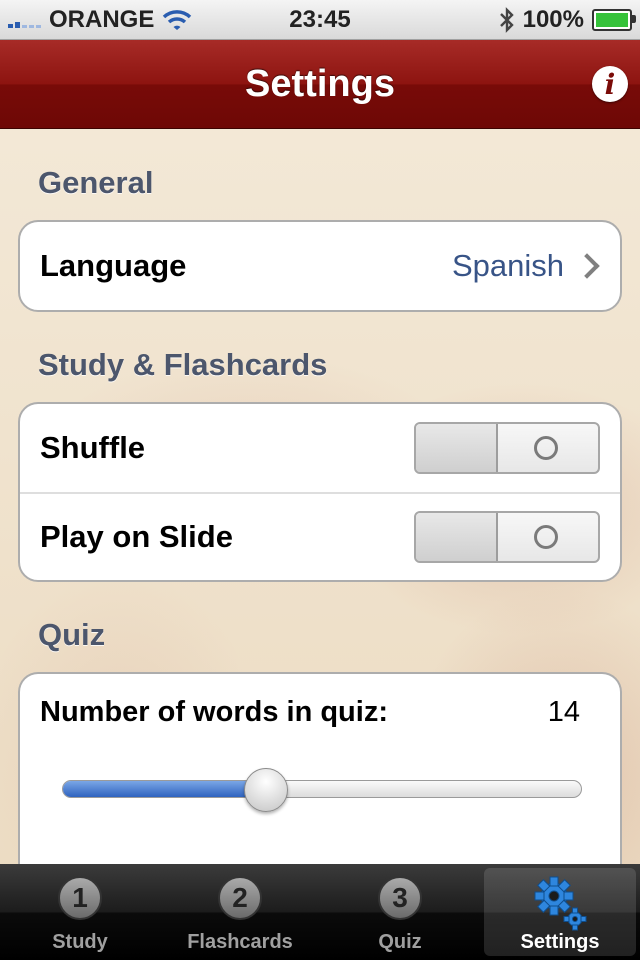 This screenshot has height=960, width=640. I want to click on info-button: i, so click(610, 84).